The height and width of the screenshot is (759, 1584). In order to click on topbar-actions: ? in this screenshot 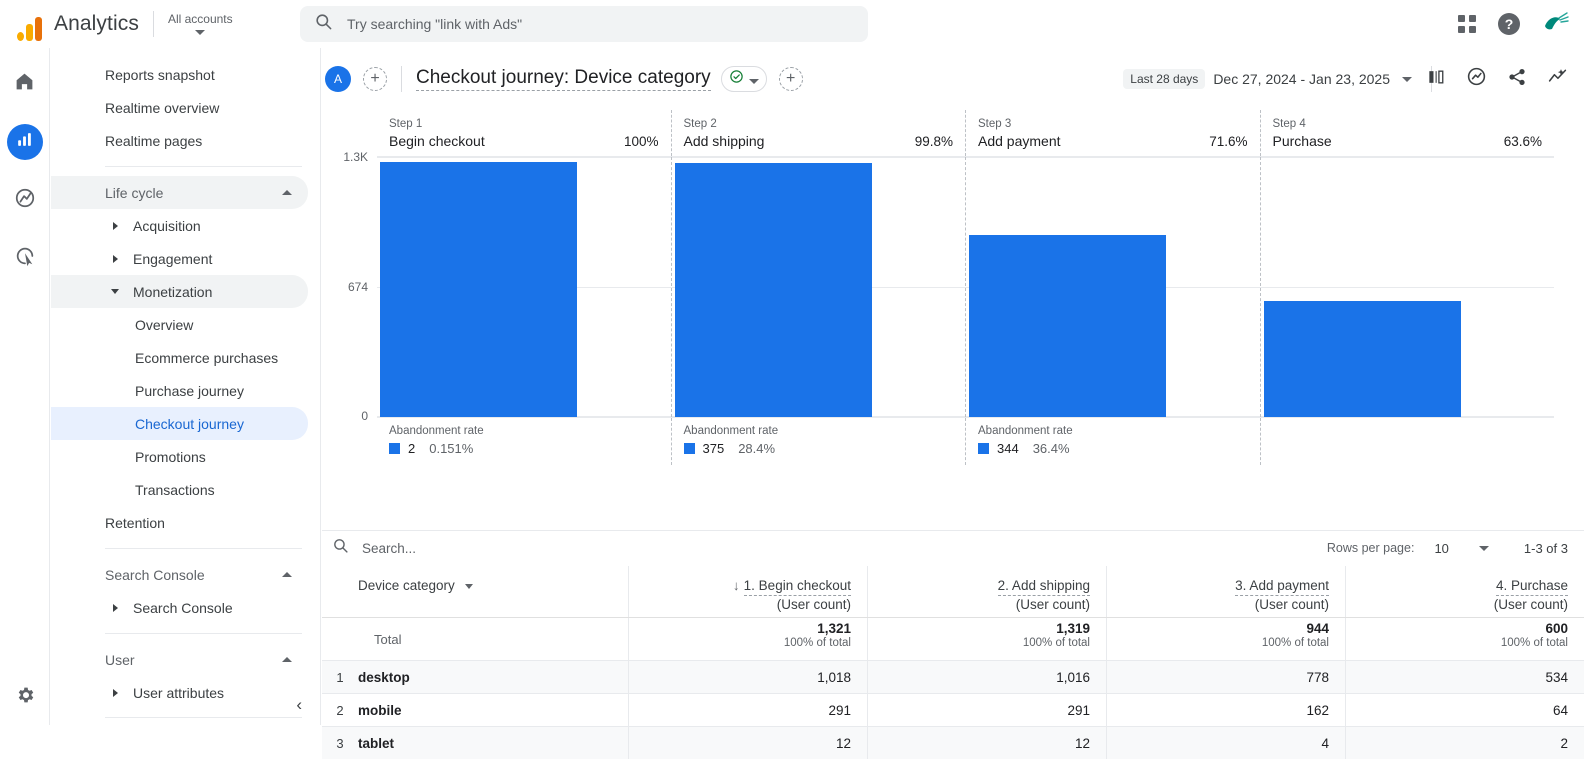, I will do `click(1514, 24)`.